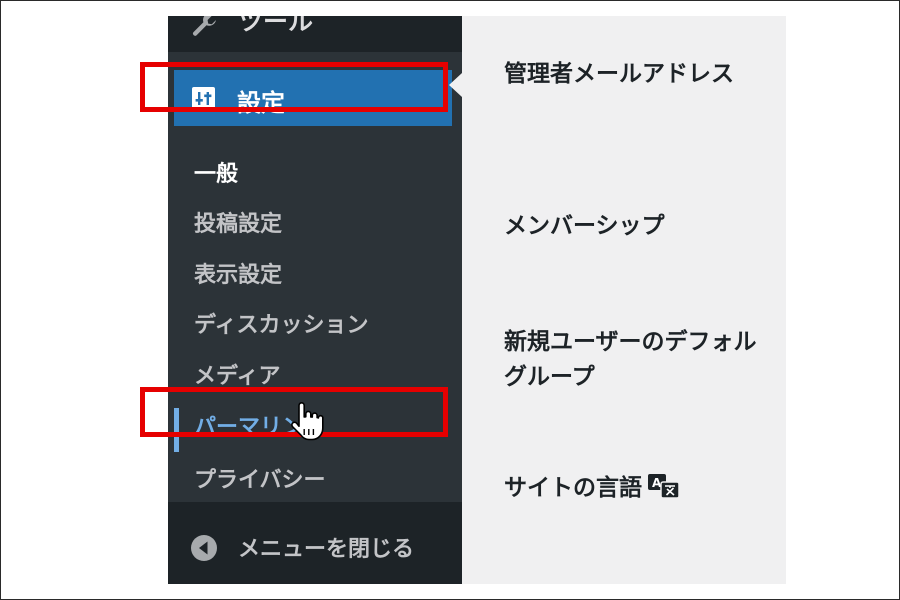  What do you see at coordinates (549, 377) in the screenshot?
I see `default-role-label-line2: グループ` at bounding box center [549, 377].